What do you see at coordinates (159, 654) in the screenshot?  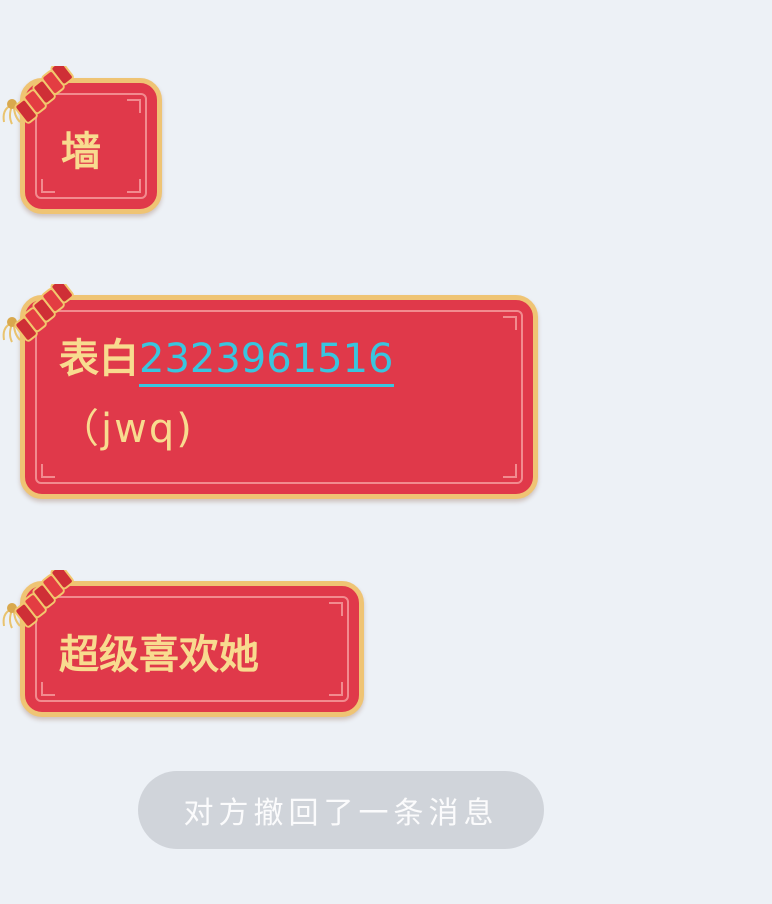 I see `message-text: 超级喜欢她` at bounding box center [159, 654].